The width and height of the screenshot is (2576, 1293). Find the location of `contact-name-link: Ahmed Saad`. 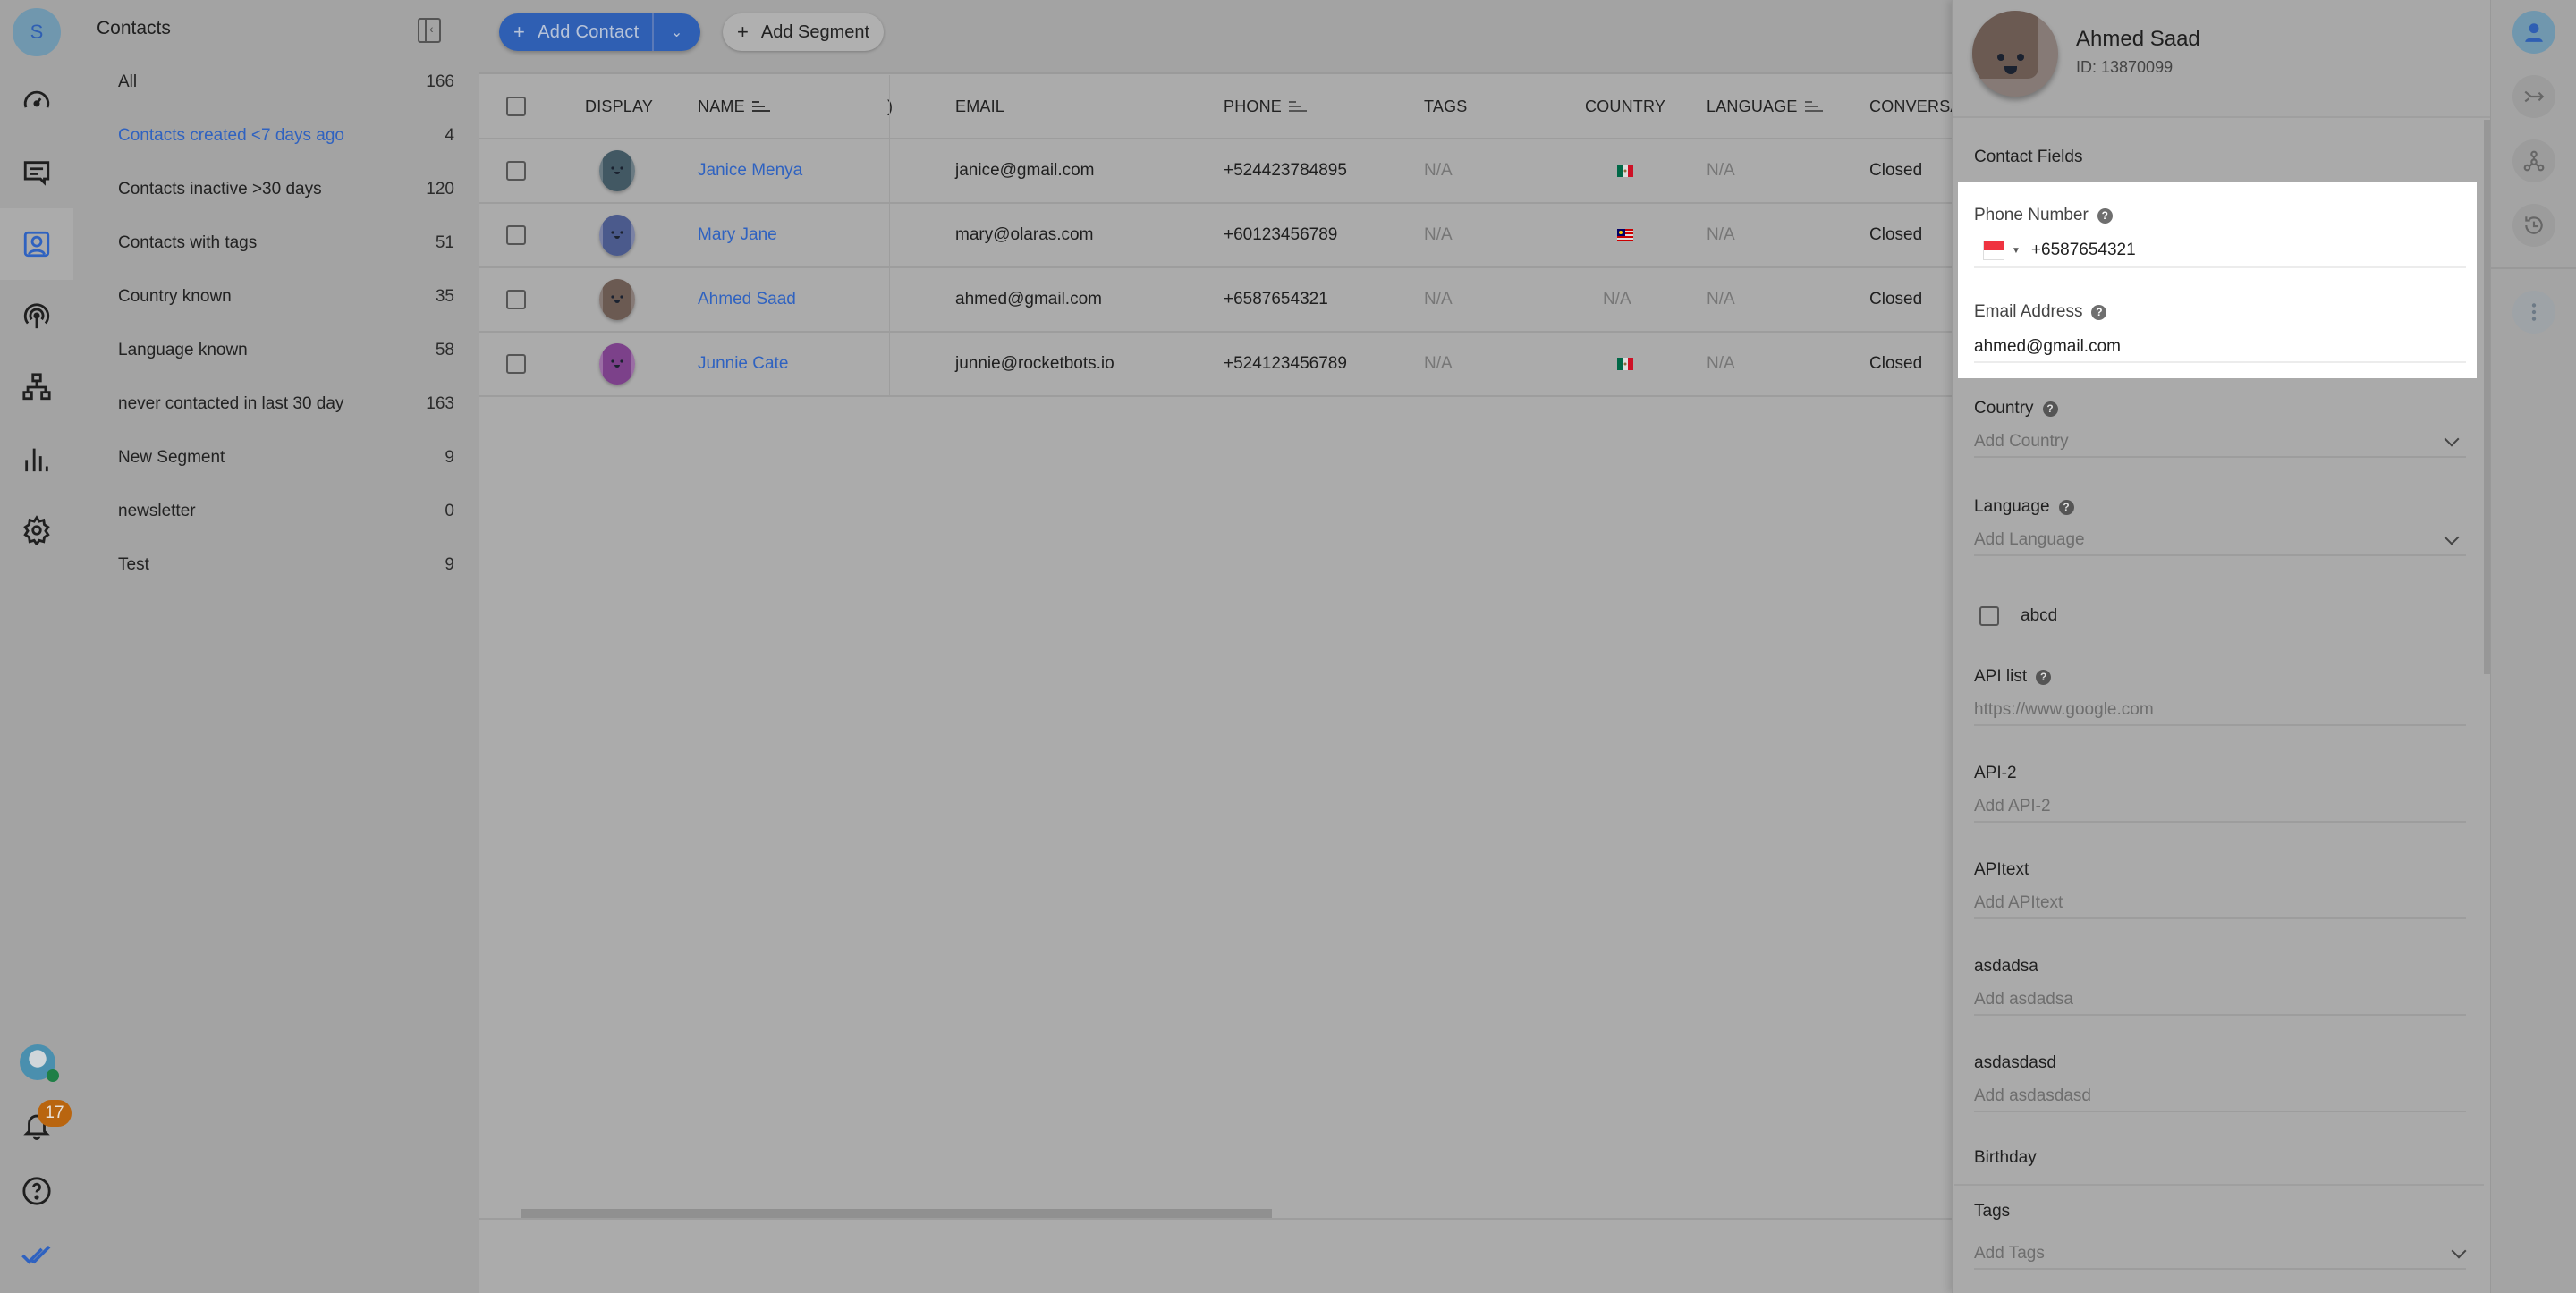

contact-name-link: Ahmed Saad is located at coordinates (747, 299).